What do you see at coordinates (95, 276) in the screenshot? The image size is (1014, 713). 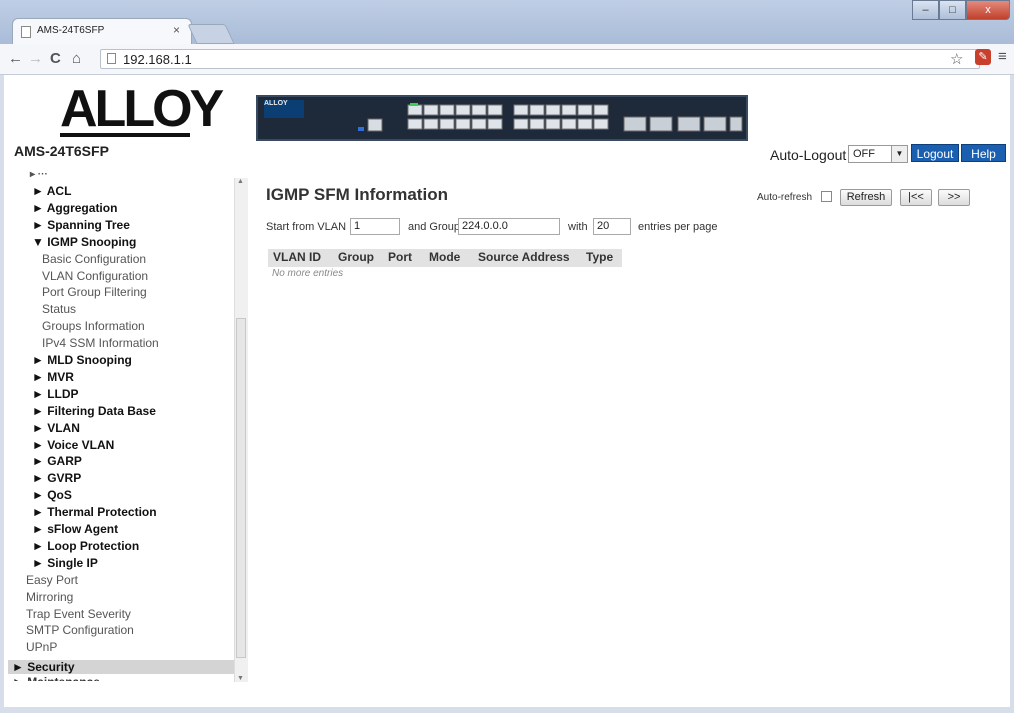 I see `sidebar-item: VLAN Configuration` at bounding box center [95, 276].